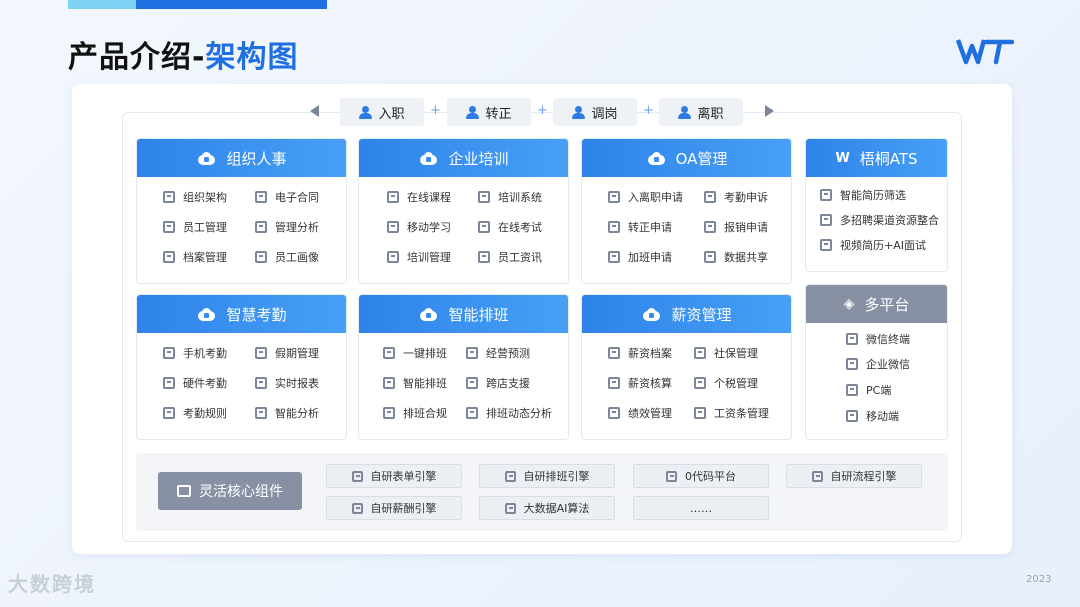  Describe the element at coordinates (169, 413) in the screenshot. I see `rule-icon` at that location.